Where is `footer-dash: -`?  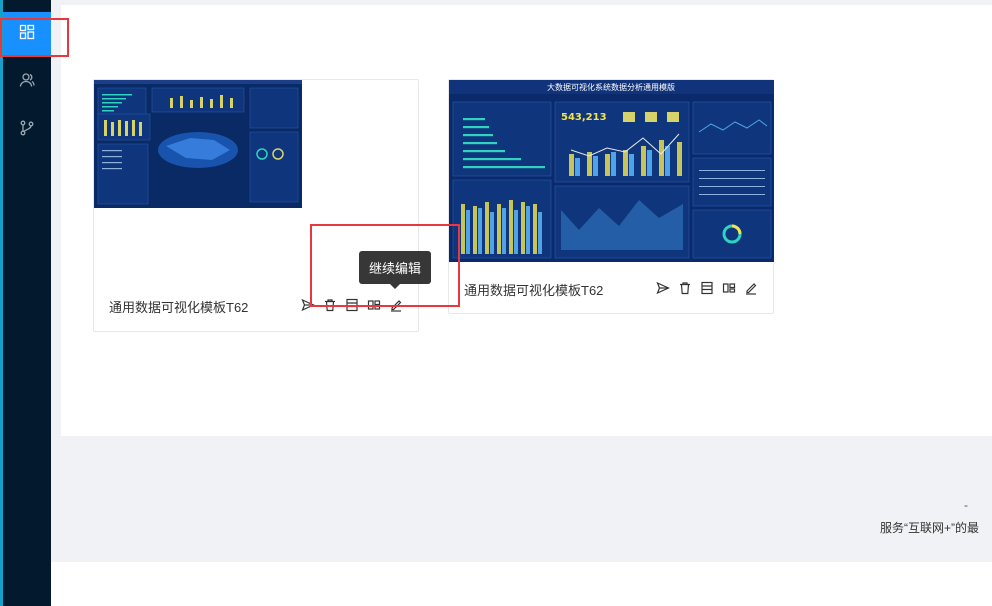
footer-dash: - is located at coordinates (966, 505).